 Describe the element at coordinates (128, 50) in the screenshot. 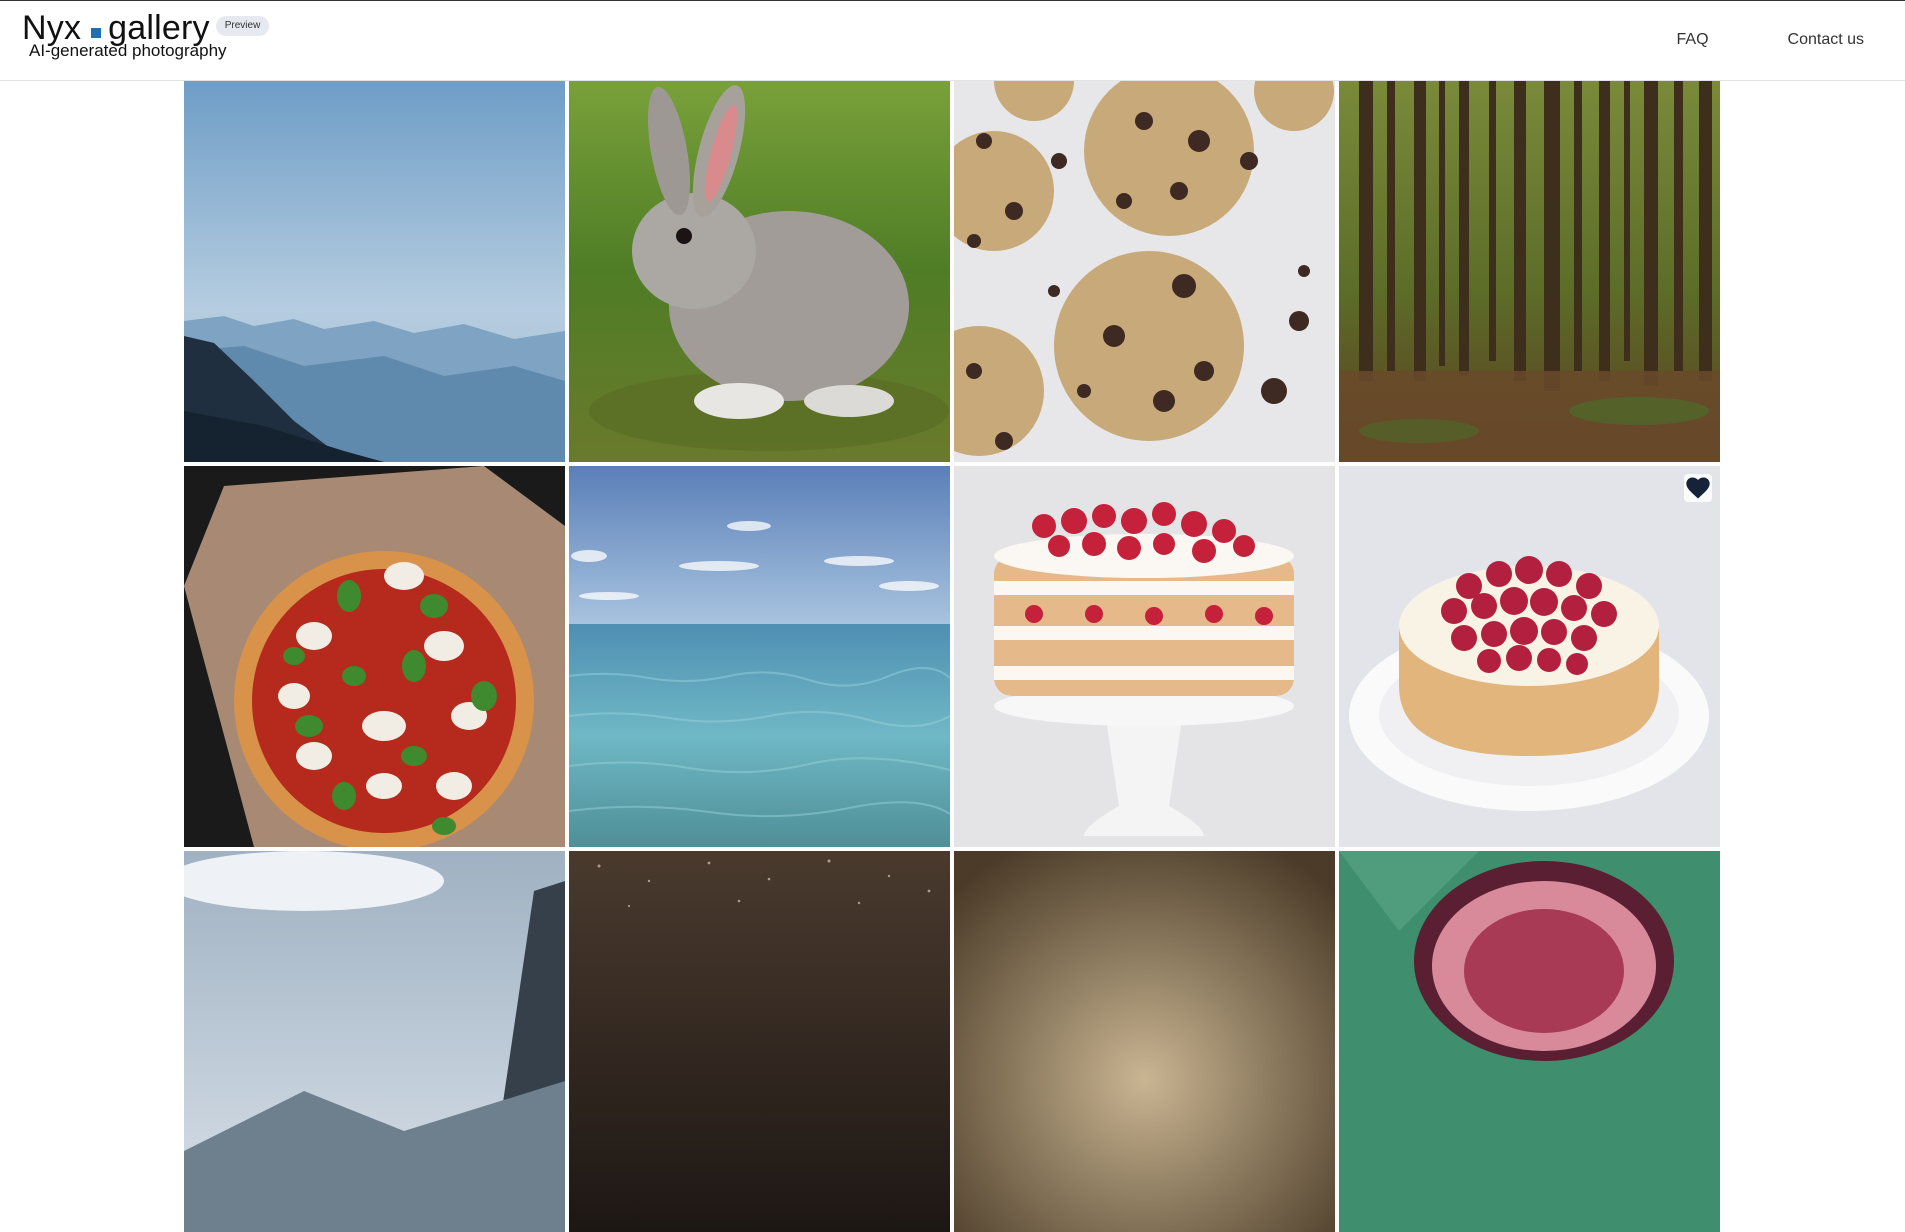

I see `brand-tagline: AI-generated photography` at that location.